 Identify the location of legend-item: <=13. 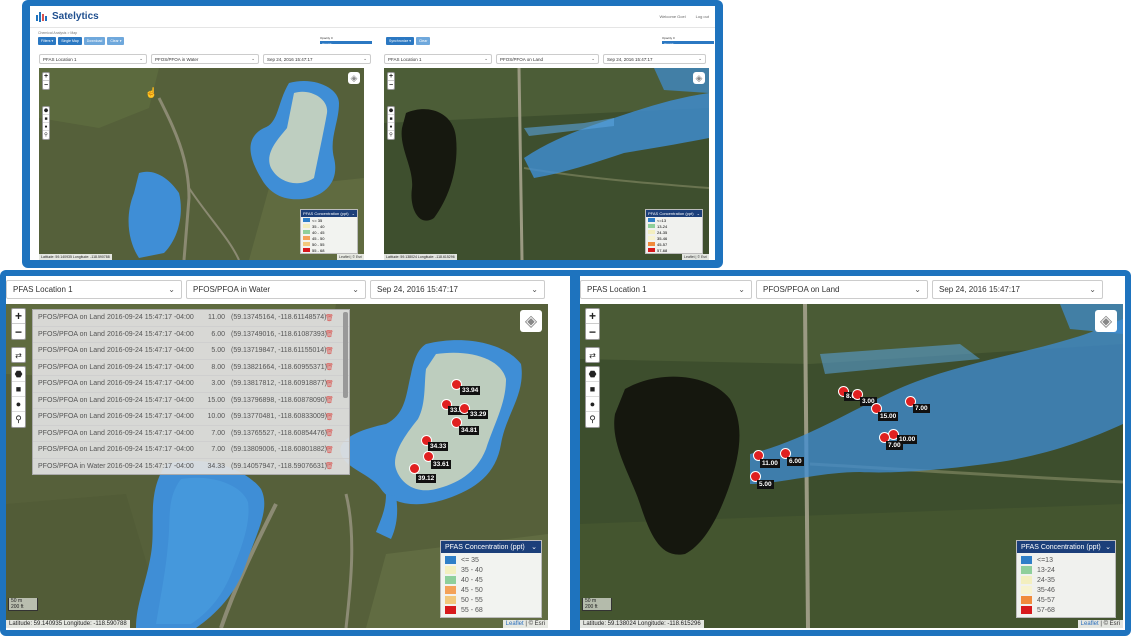
(1066, 560).